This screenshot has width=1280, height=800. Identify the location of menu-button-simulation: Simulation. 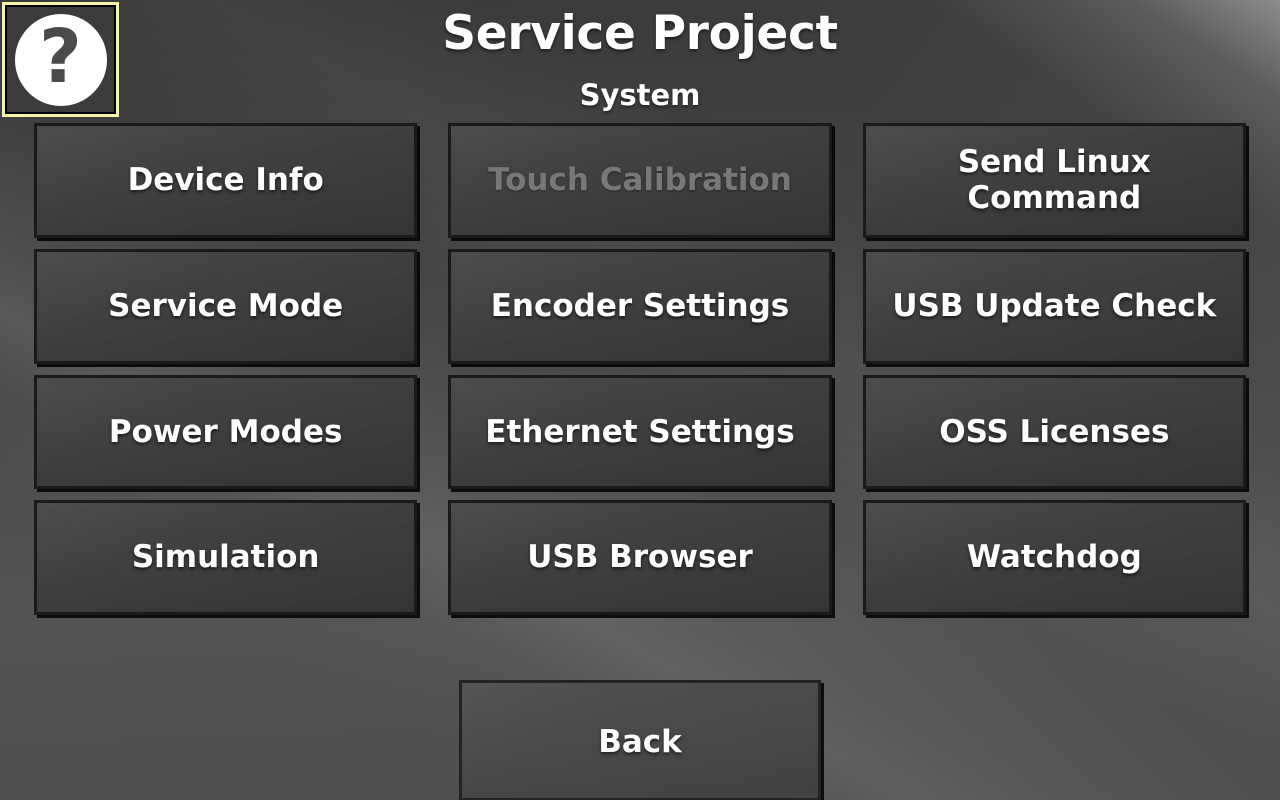
(226, 557).